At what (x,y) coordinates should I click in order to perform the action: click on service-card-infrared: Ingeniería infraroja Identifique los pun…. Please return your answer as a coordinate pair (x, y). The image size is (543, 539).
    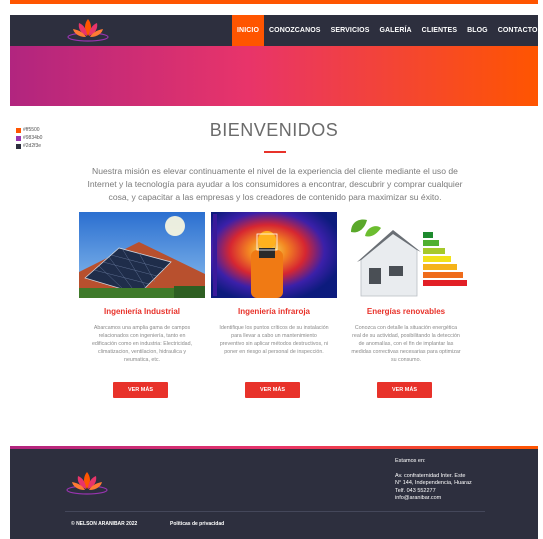
    Looking at the image, I should click on (274, 305).